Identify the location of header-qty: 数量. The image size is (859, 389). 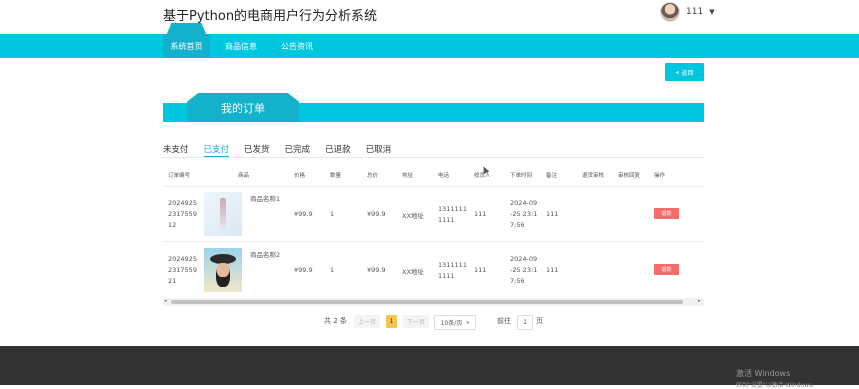
(336, 176).